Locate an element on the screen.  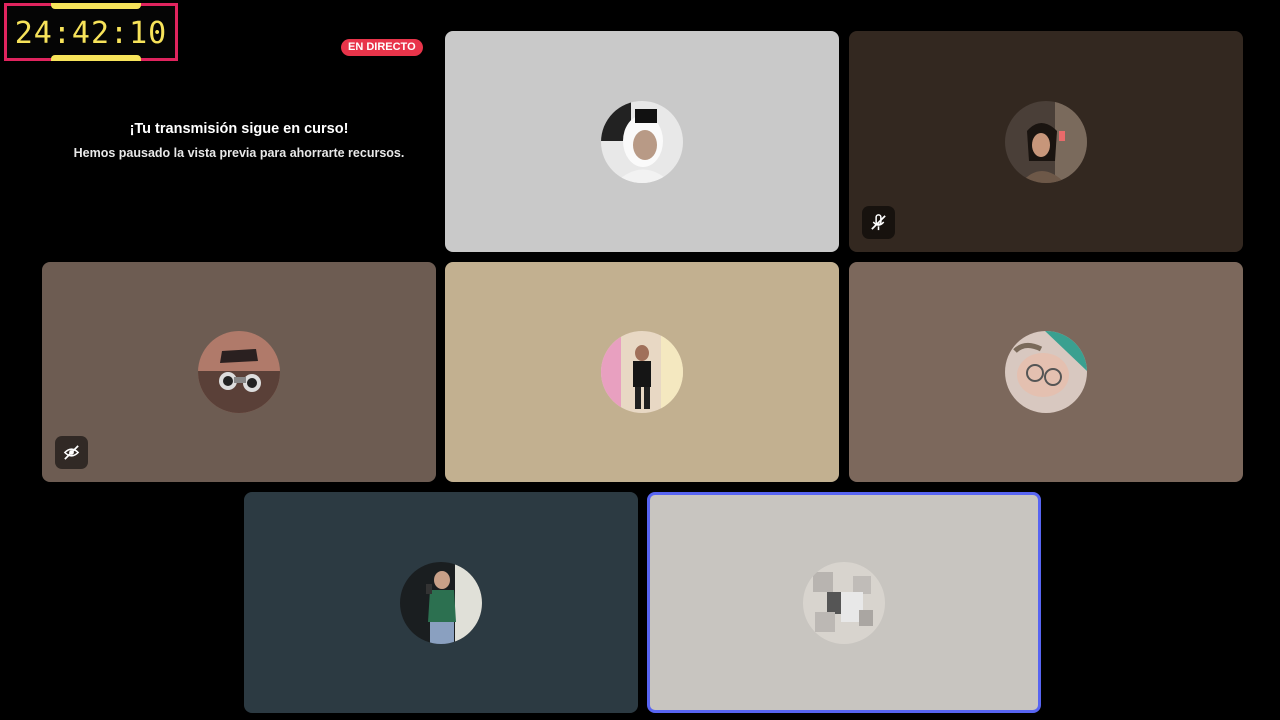
timer-accent-bottom is located at coordinates (96, 58).